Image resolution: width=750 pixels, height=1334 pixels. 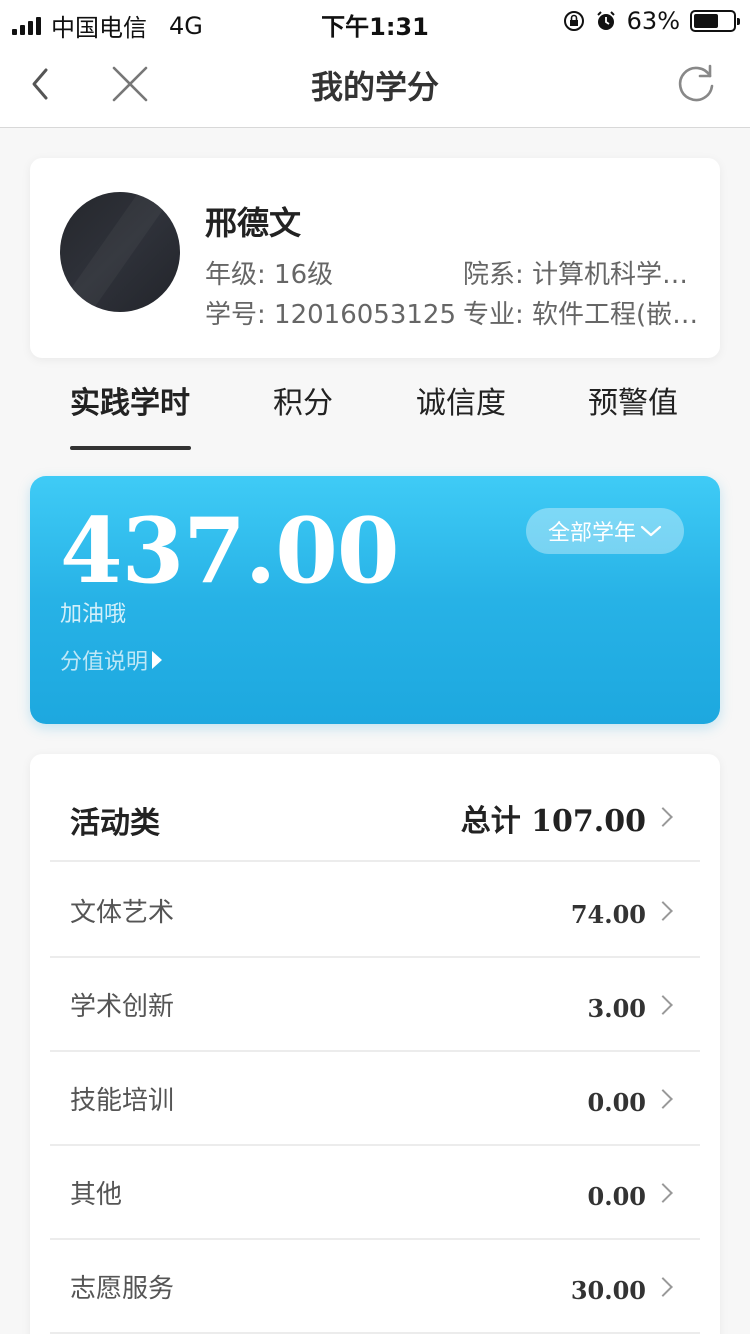 I want to click on info-row-1: 年级: 16级 院系: 计算机科学与技术学院, so click(x=459, y=272).